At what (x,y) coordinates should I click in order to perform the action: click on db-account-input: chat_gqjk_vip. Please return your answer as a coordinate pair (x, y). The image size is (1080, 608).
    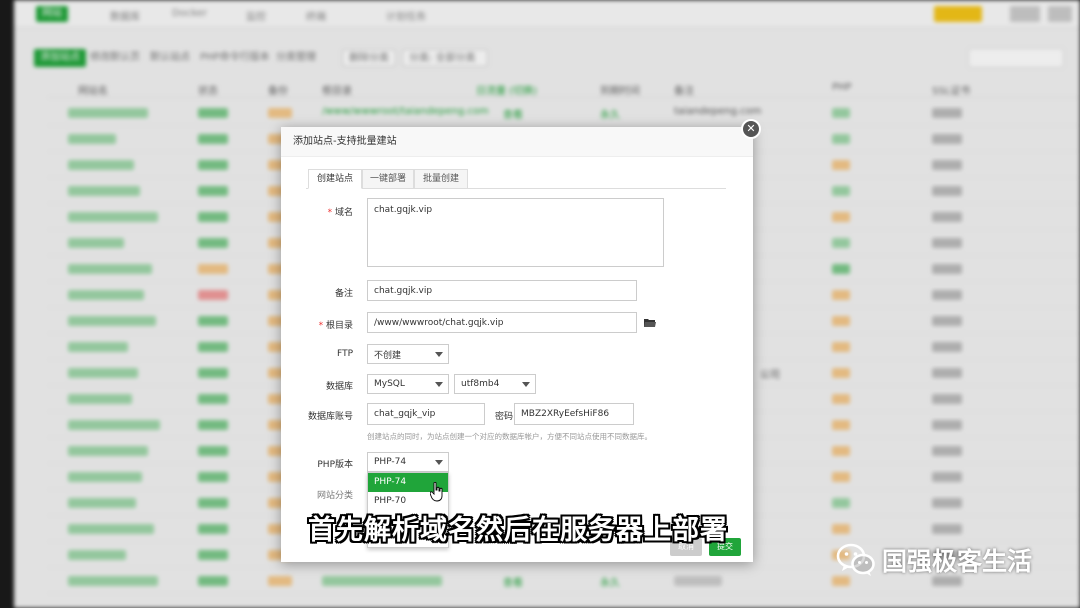
    Looking at the image, I should click on (426, 414).